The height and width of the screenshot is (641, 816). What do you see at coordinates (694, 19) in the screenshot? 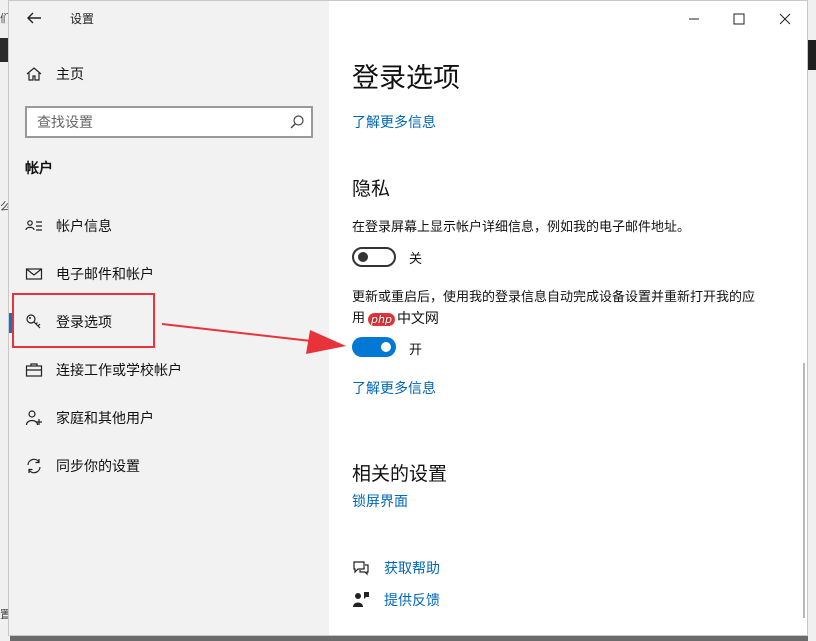
I see `minimize-icon` at bounding box center [694, 19].